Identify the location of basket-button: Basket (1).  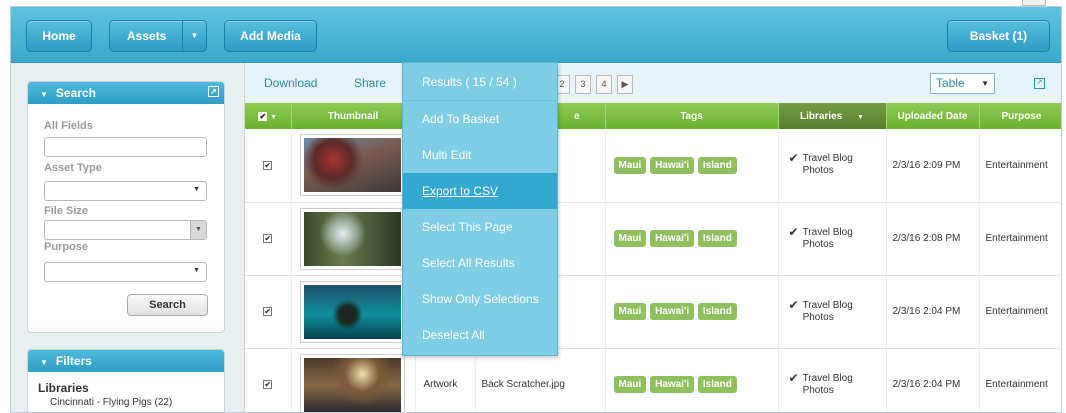
(998, 36).